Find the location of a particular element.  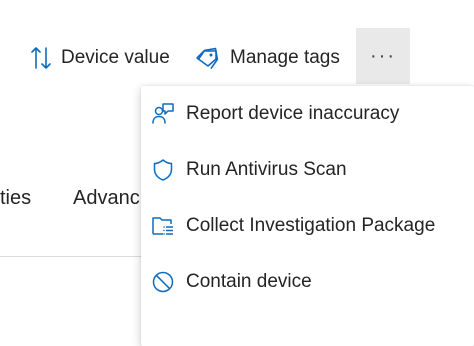

menu-item-contain-device: Contain device is located at coordinates (307, 282).